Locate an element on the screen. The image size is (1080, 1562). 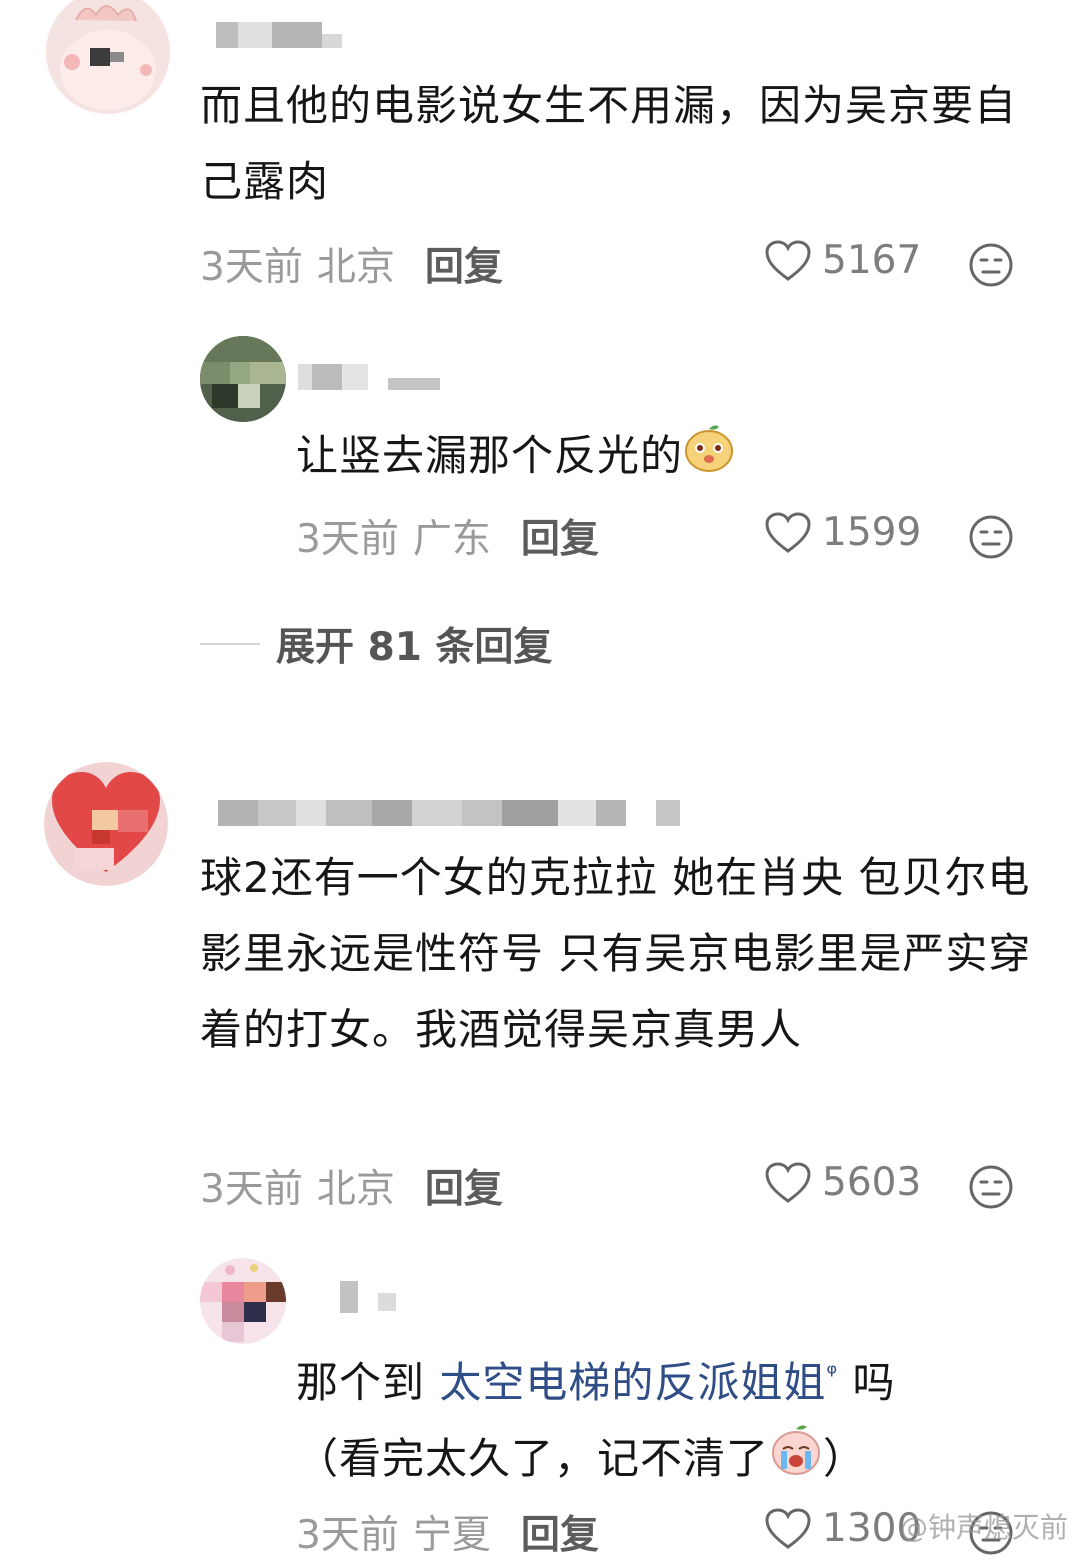
expand-replies-button: 展开 81 条回复 is located at coordinates (376, 644).